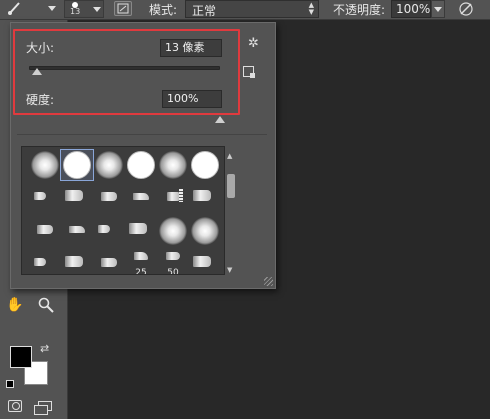  What do you see at coordinates (10, 384) in the screenshot?
I see `default-colors-icon` at bounding box center [10, 384].